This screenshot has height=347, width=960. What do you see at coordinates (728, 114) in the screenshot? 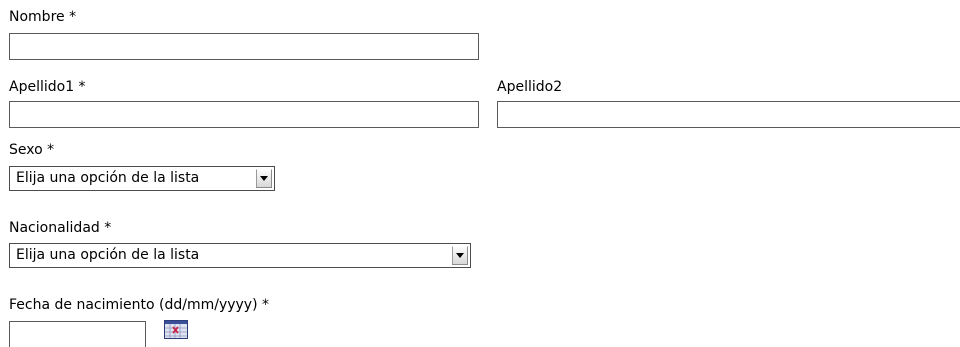
I see `apellido2-input` at bounding box center [728, 114].